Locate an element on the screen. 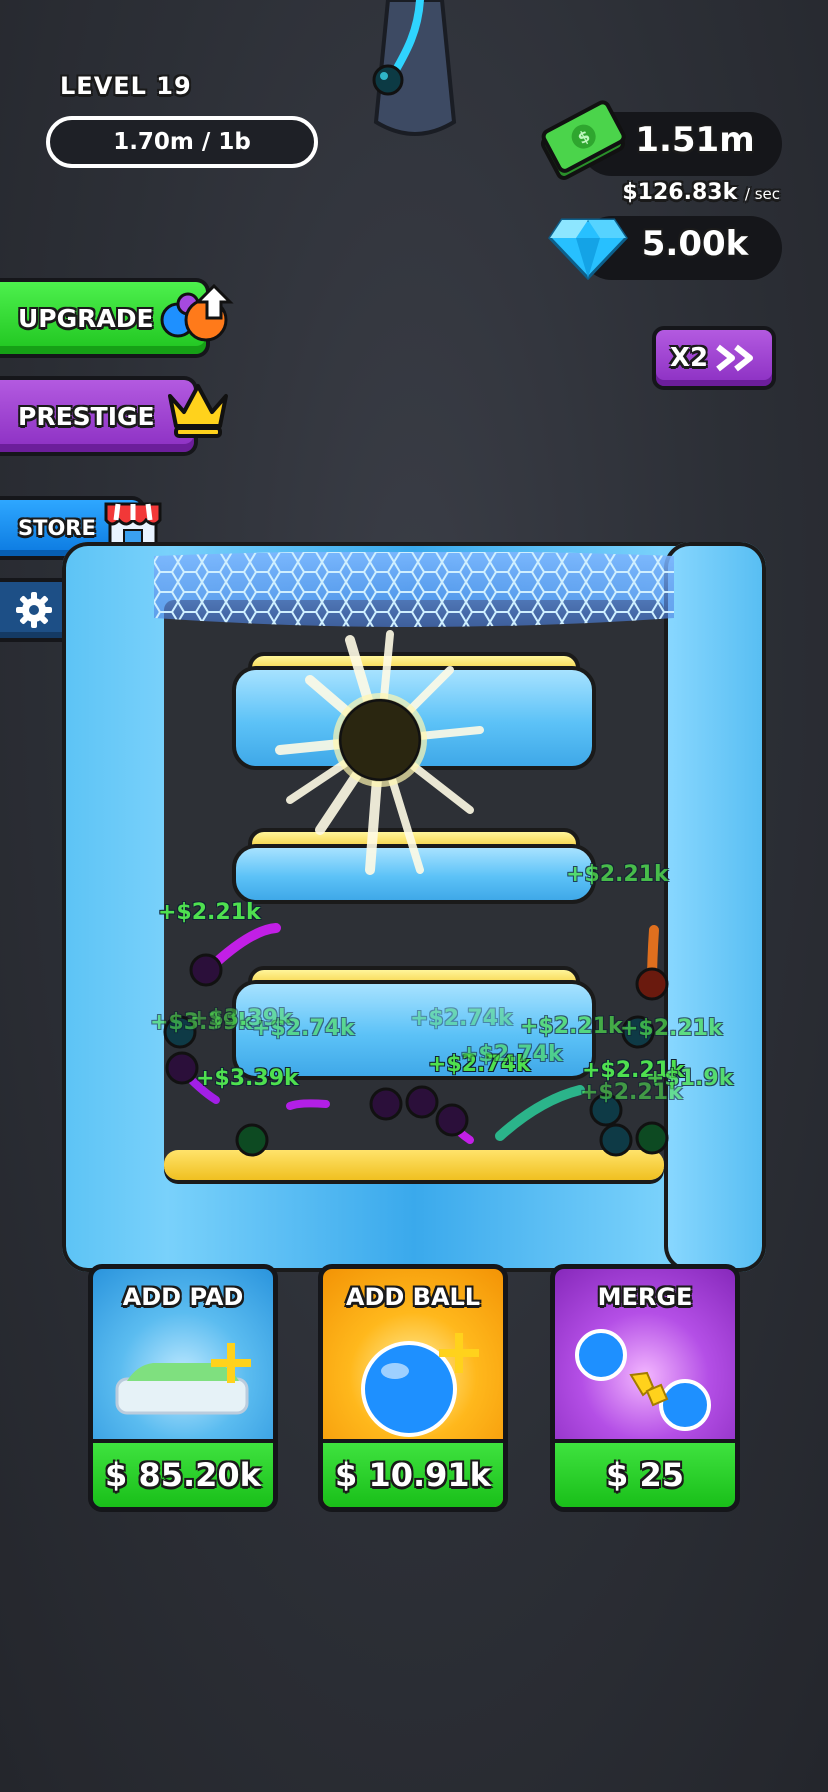 The image size is (828, 1792). pad-plus-icon is located at coordinates (183, 1379).